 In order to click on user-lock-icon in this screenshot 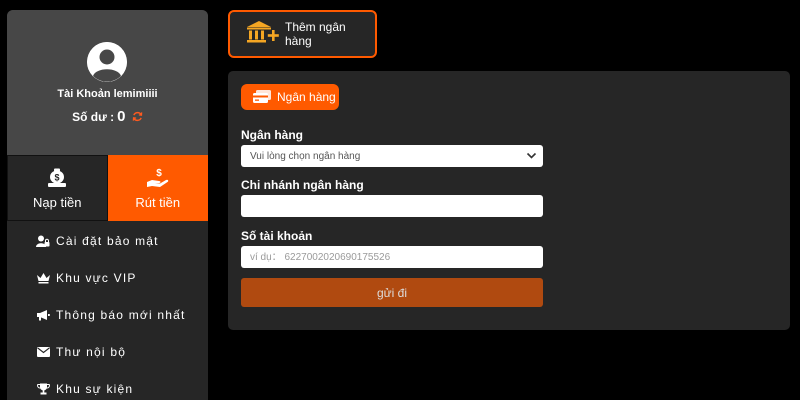, I will do `click(43, 241)`.